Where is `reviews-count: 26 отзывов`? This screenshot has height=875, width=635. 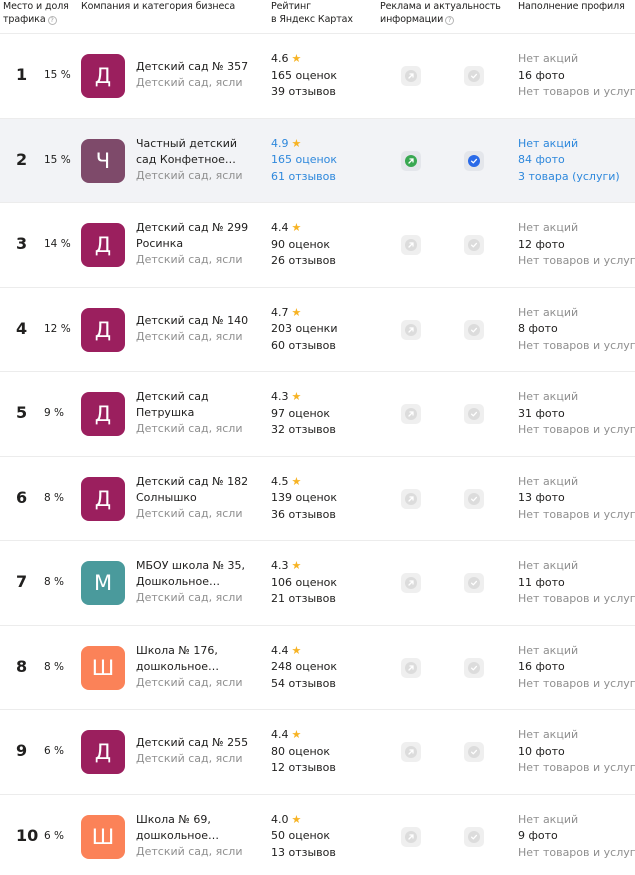
reviews-count: 26 отзывов is located at coordinates (321, 261).